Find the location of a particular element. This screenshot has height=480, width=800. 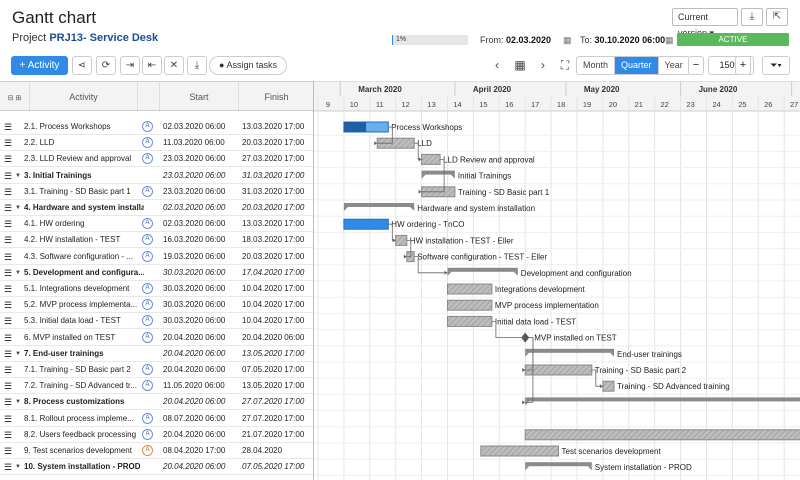

next-button: › is located at coordinates (543, 65).